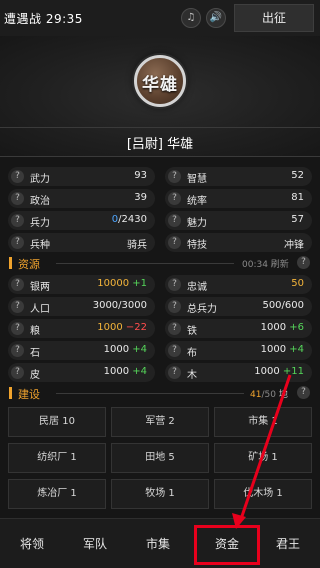 Image resolution: width=320 pixels, height=568 pixels. Describe the element at coordinates (227, 545) in the screenshot. I see `annotation-highlight-box` at that location.